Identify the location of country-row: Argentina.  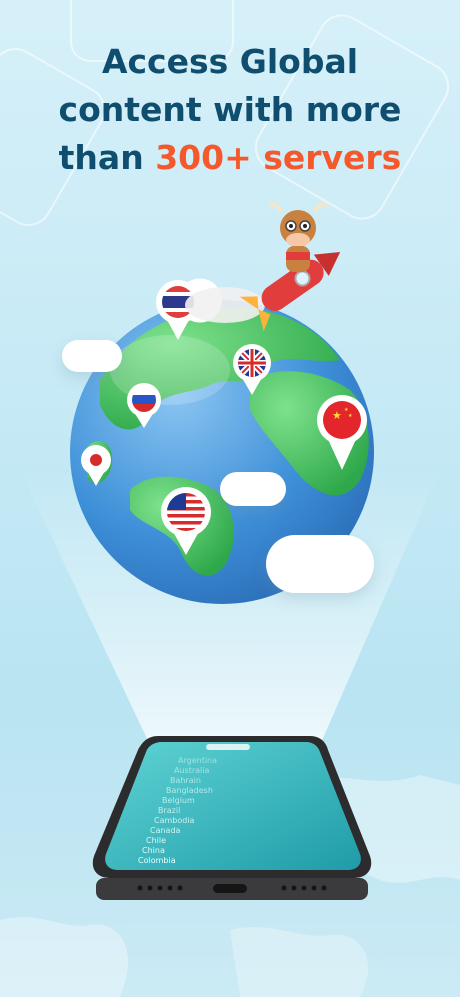
(197, 760).